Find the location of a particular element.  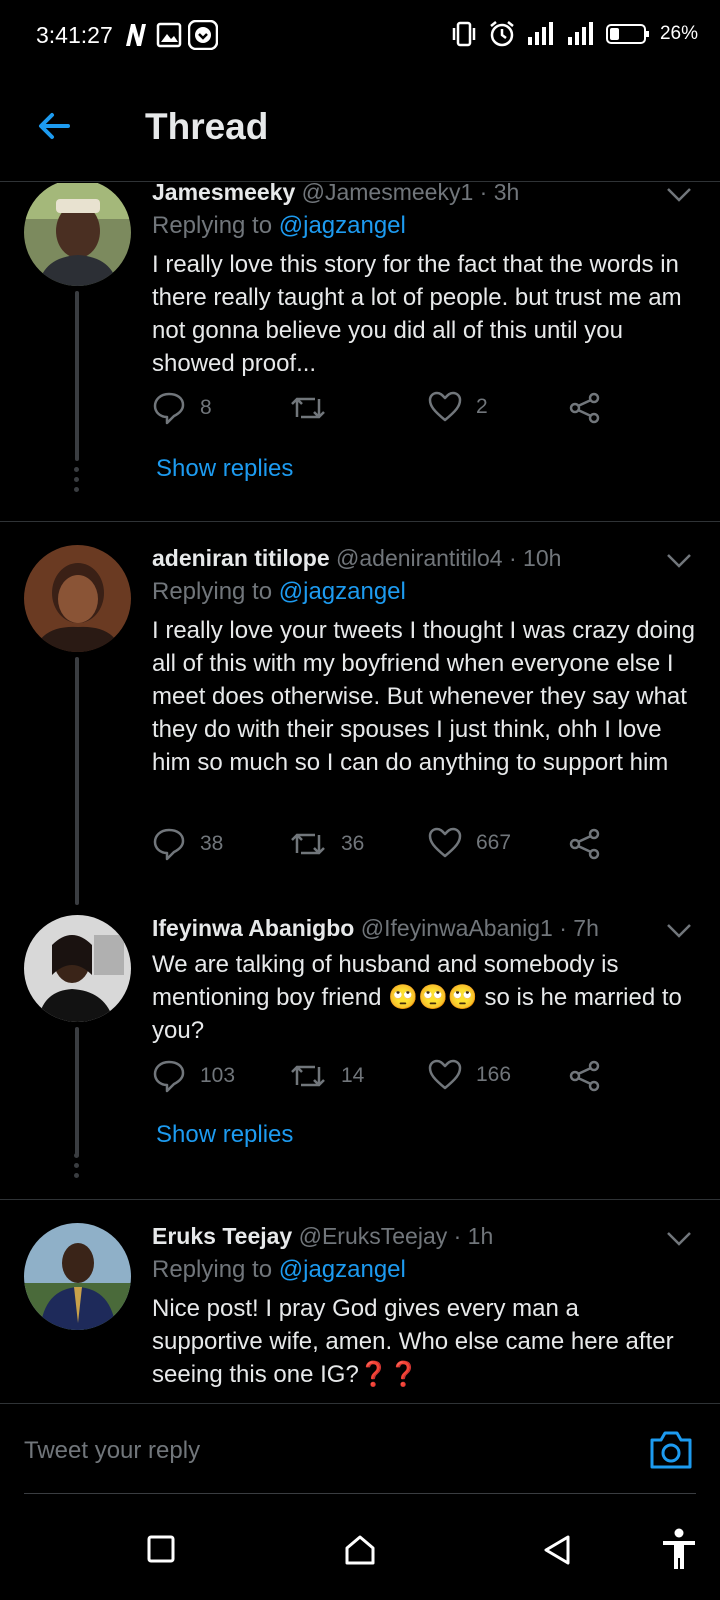

back-button is located at coordinates (54, 126).